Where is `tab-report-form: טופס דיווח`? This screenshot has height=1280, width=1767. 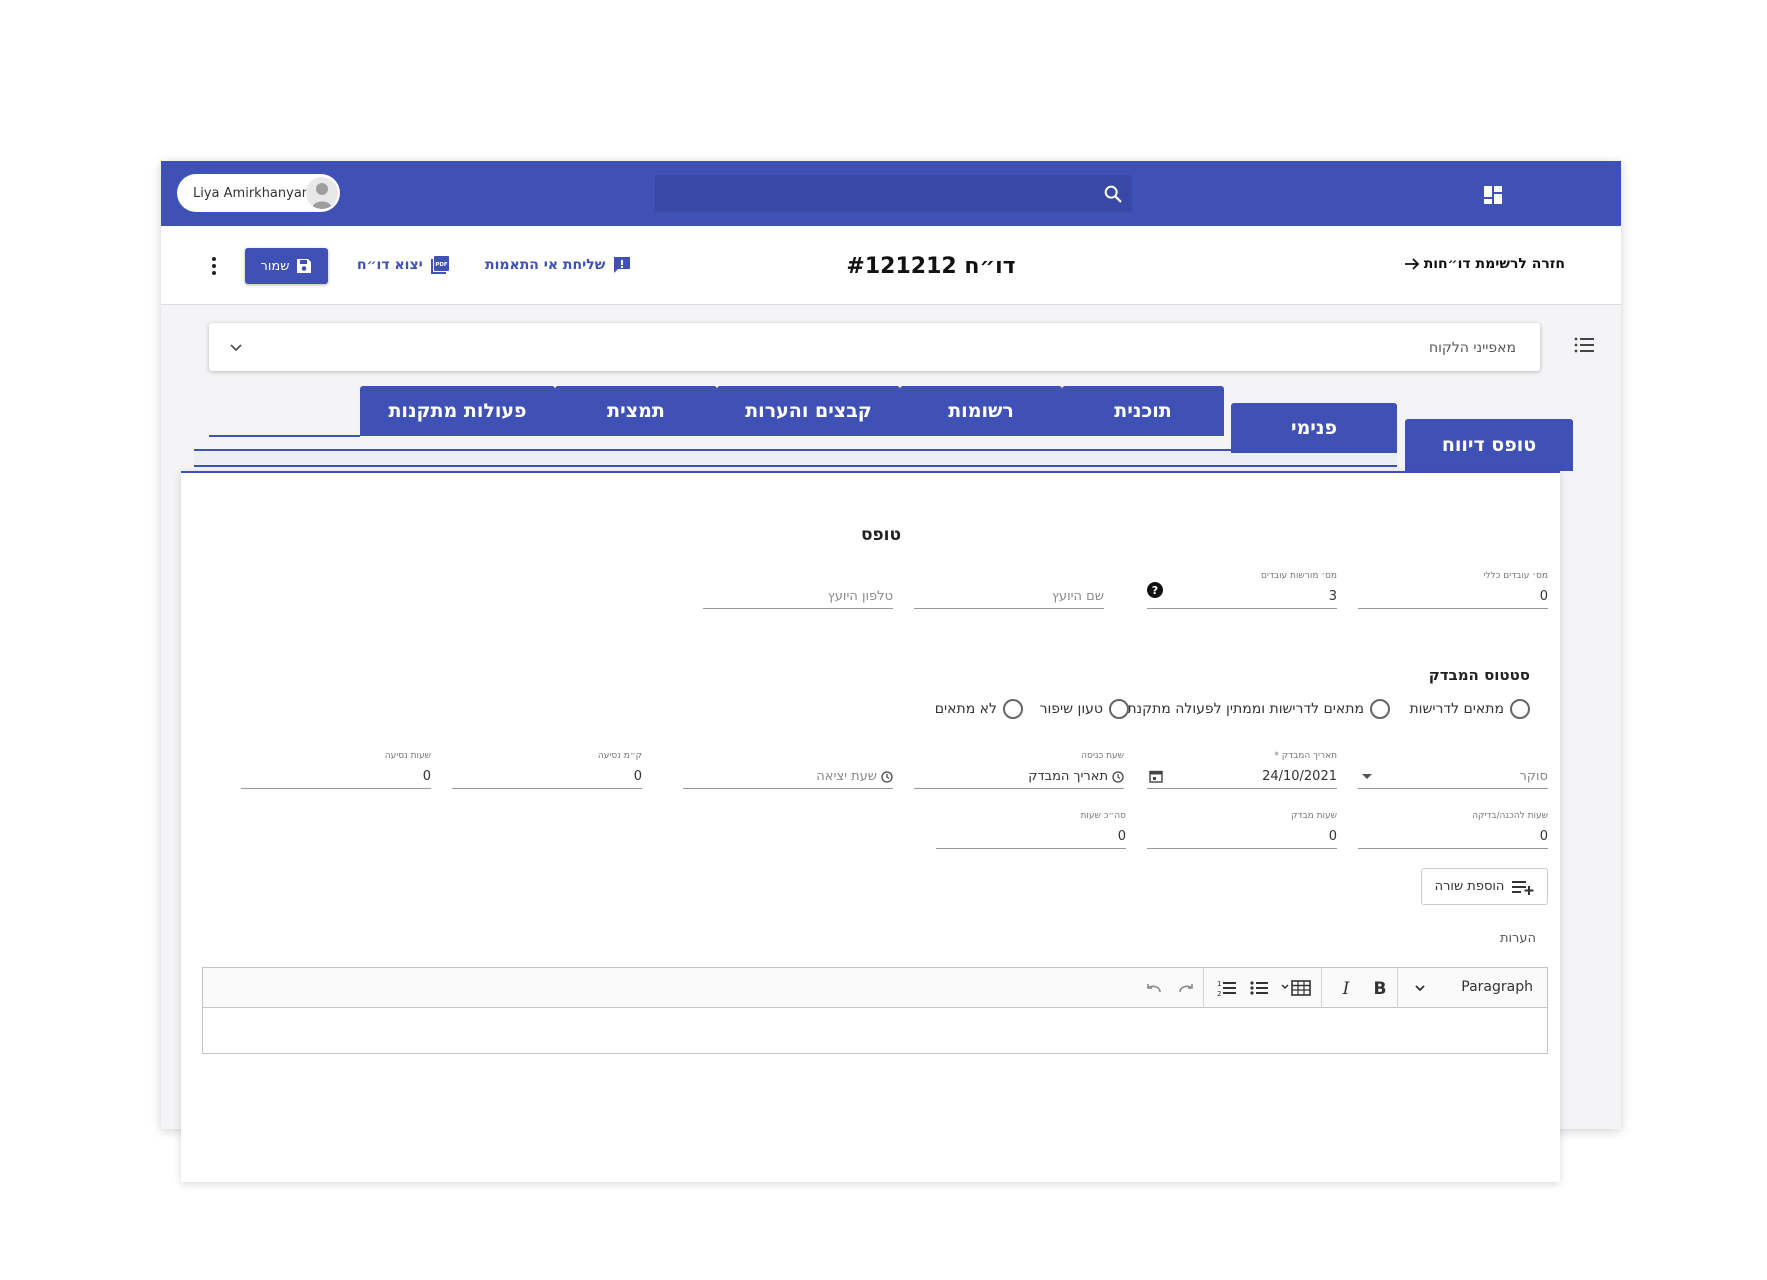
tab-report-form: טופס דיווח is located at coordinates (1489, 445).